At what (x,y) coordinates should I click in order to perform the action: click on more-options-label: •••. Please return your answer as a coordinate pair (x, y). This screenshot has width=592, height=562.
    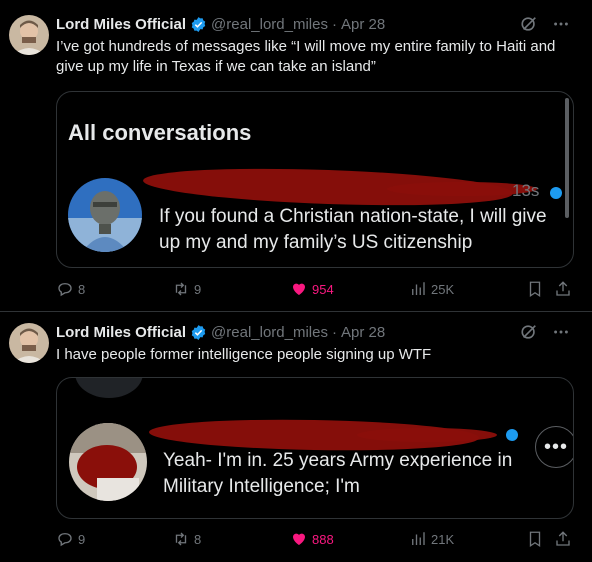
    Looking at the image, I should click on (555, 446).